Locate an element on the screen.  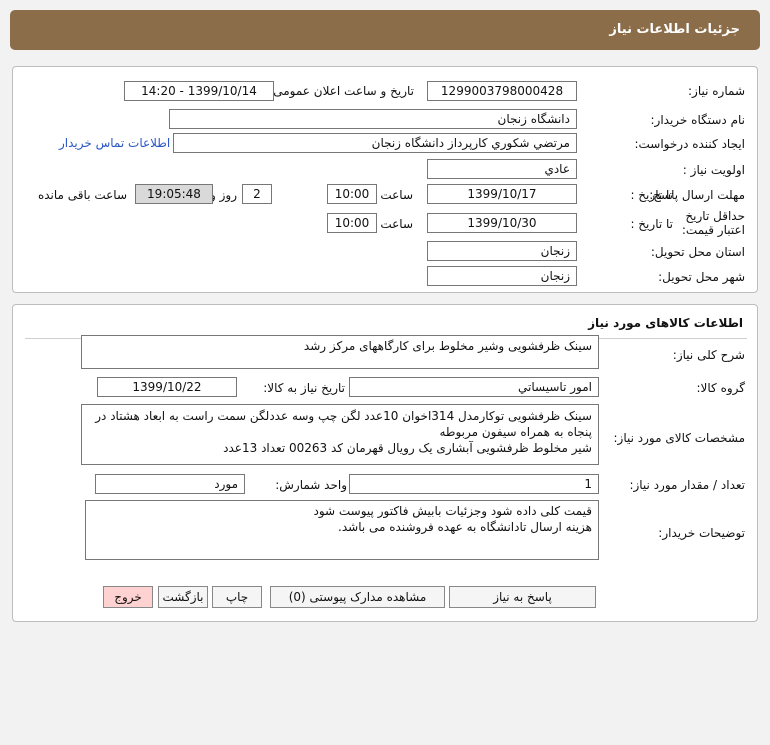
reply-time-field: 10:00 is located at coordinates (352, 194).